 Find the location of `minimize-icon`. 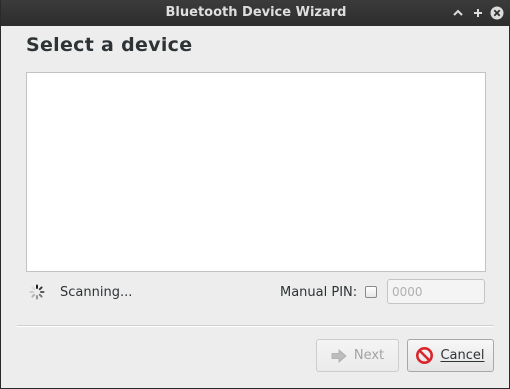

minimize-icon is located at coordinates (458, 12).